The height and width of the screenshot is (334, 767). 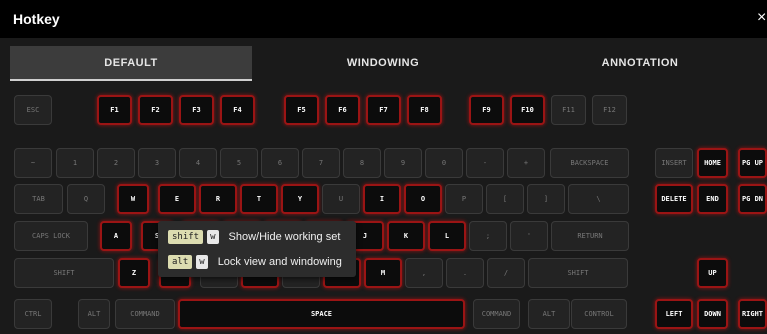 I want to click on key-home: HOME, so click(x=712, y=163).